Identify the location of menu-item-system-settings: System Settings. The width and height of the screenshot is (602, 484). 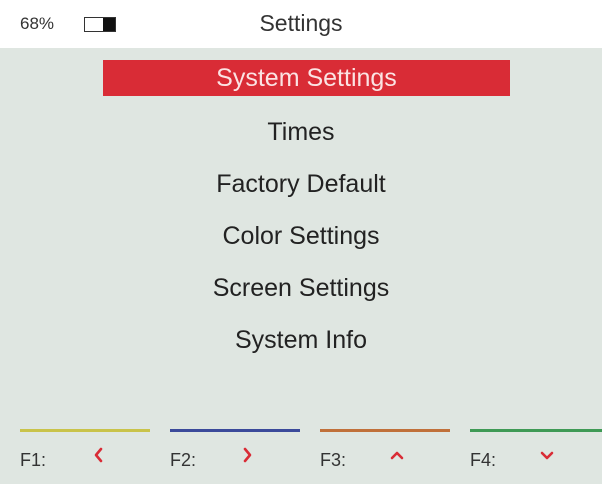
(306, 78).